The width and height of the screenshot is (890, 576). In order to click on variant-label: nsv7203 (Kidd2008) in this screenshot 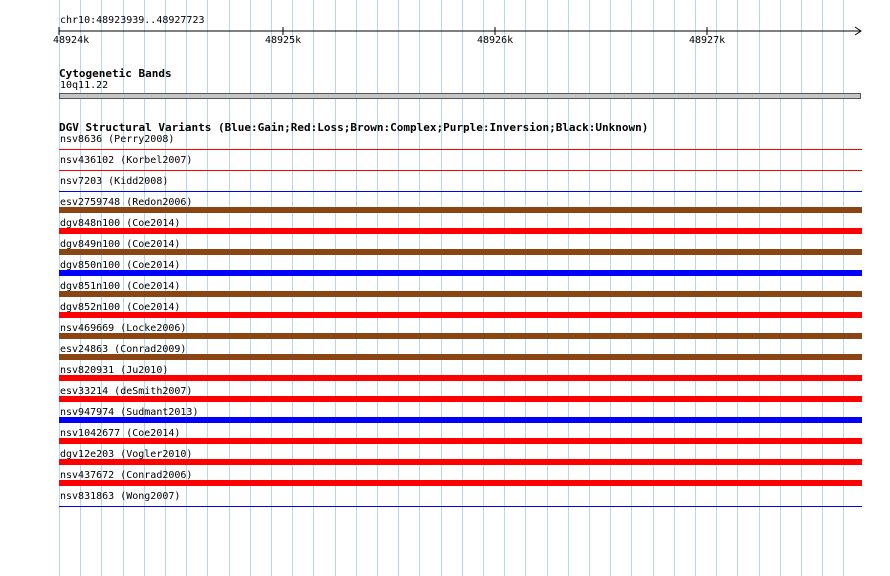, I will do `click(114, 181)`.